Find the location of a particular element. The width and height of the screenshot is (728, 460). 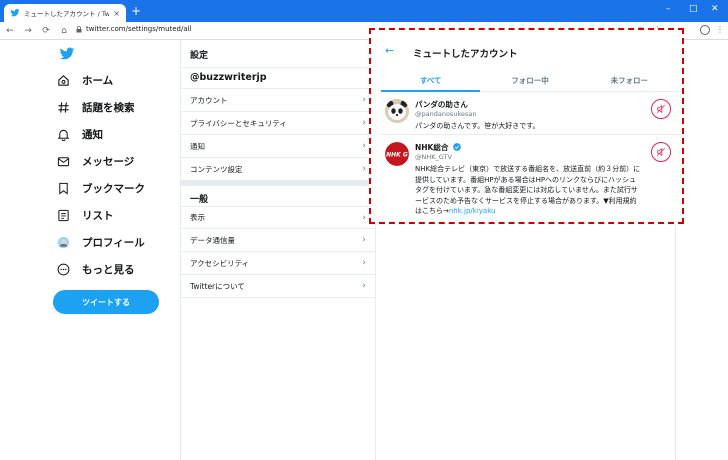

panda-avatar is located at coordinates (397, 111).